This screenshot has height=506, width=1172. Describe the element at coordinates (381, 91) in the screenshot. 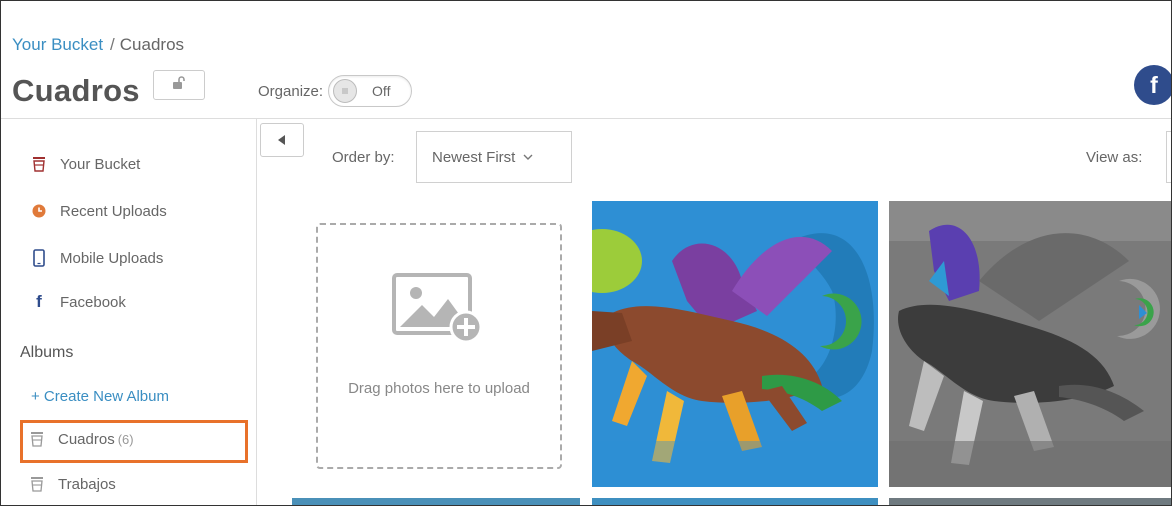

I see `organize-state: Off` at that location.